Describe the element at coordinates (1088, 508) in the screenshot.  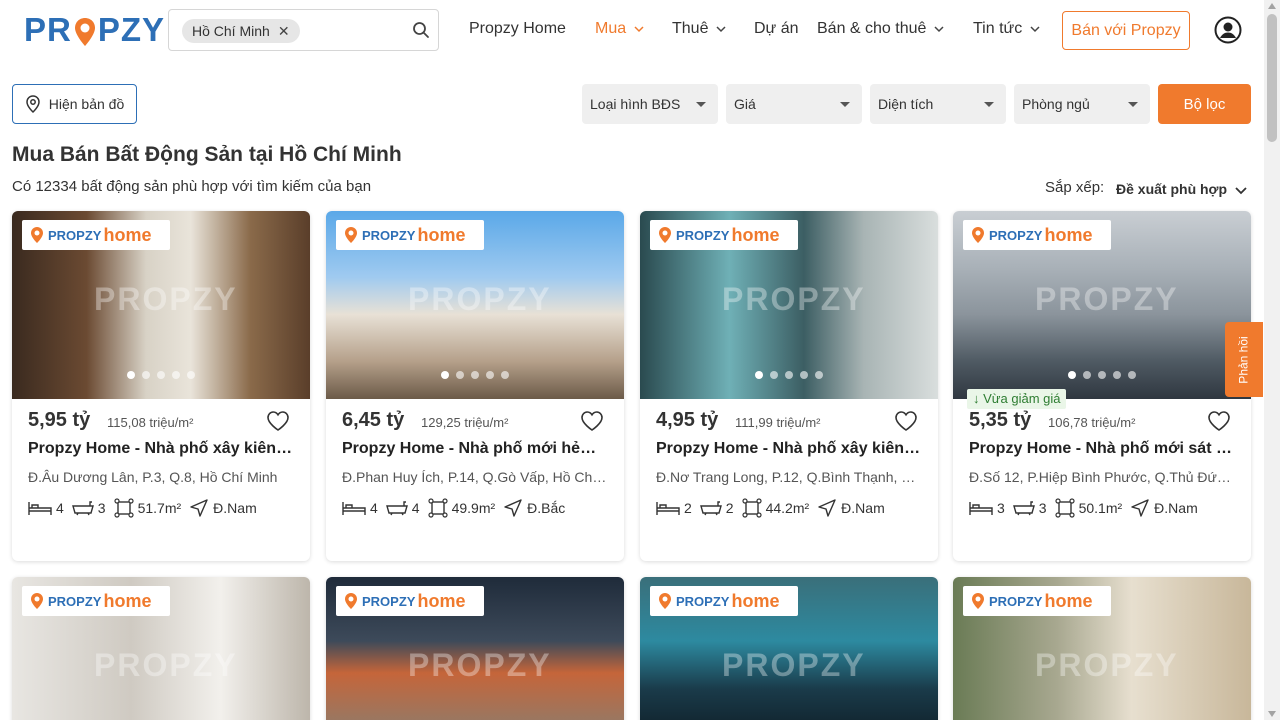
I see `area-size: 50.1m²` at that location.